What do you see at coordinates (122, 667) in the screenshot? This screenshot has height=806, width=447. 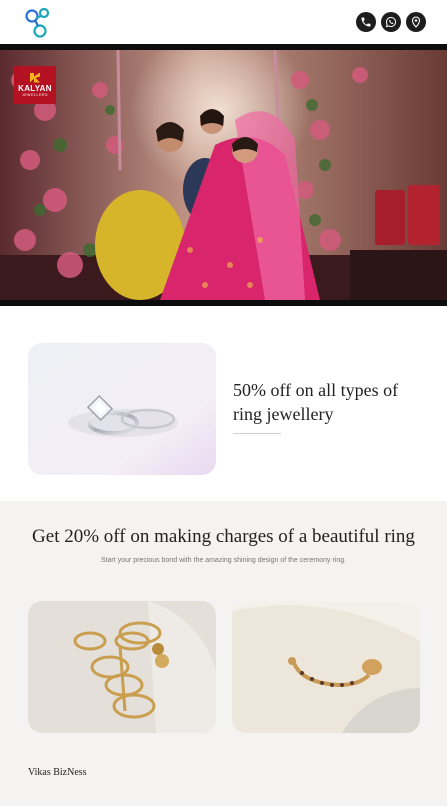 I see `gold-rings-image` at bounding box center [122, 667].